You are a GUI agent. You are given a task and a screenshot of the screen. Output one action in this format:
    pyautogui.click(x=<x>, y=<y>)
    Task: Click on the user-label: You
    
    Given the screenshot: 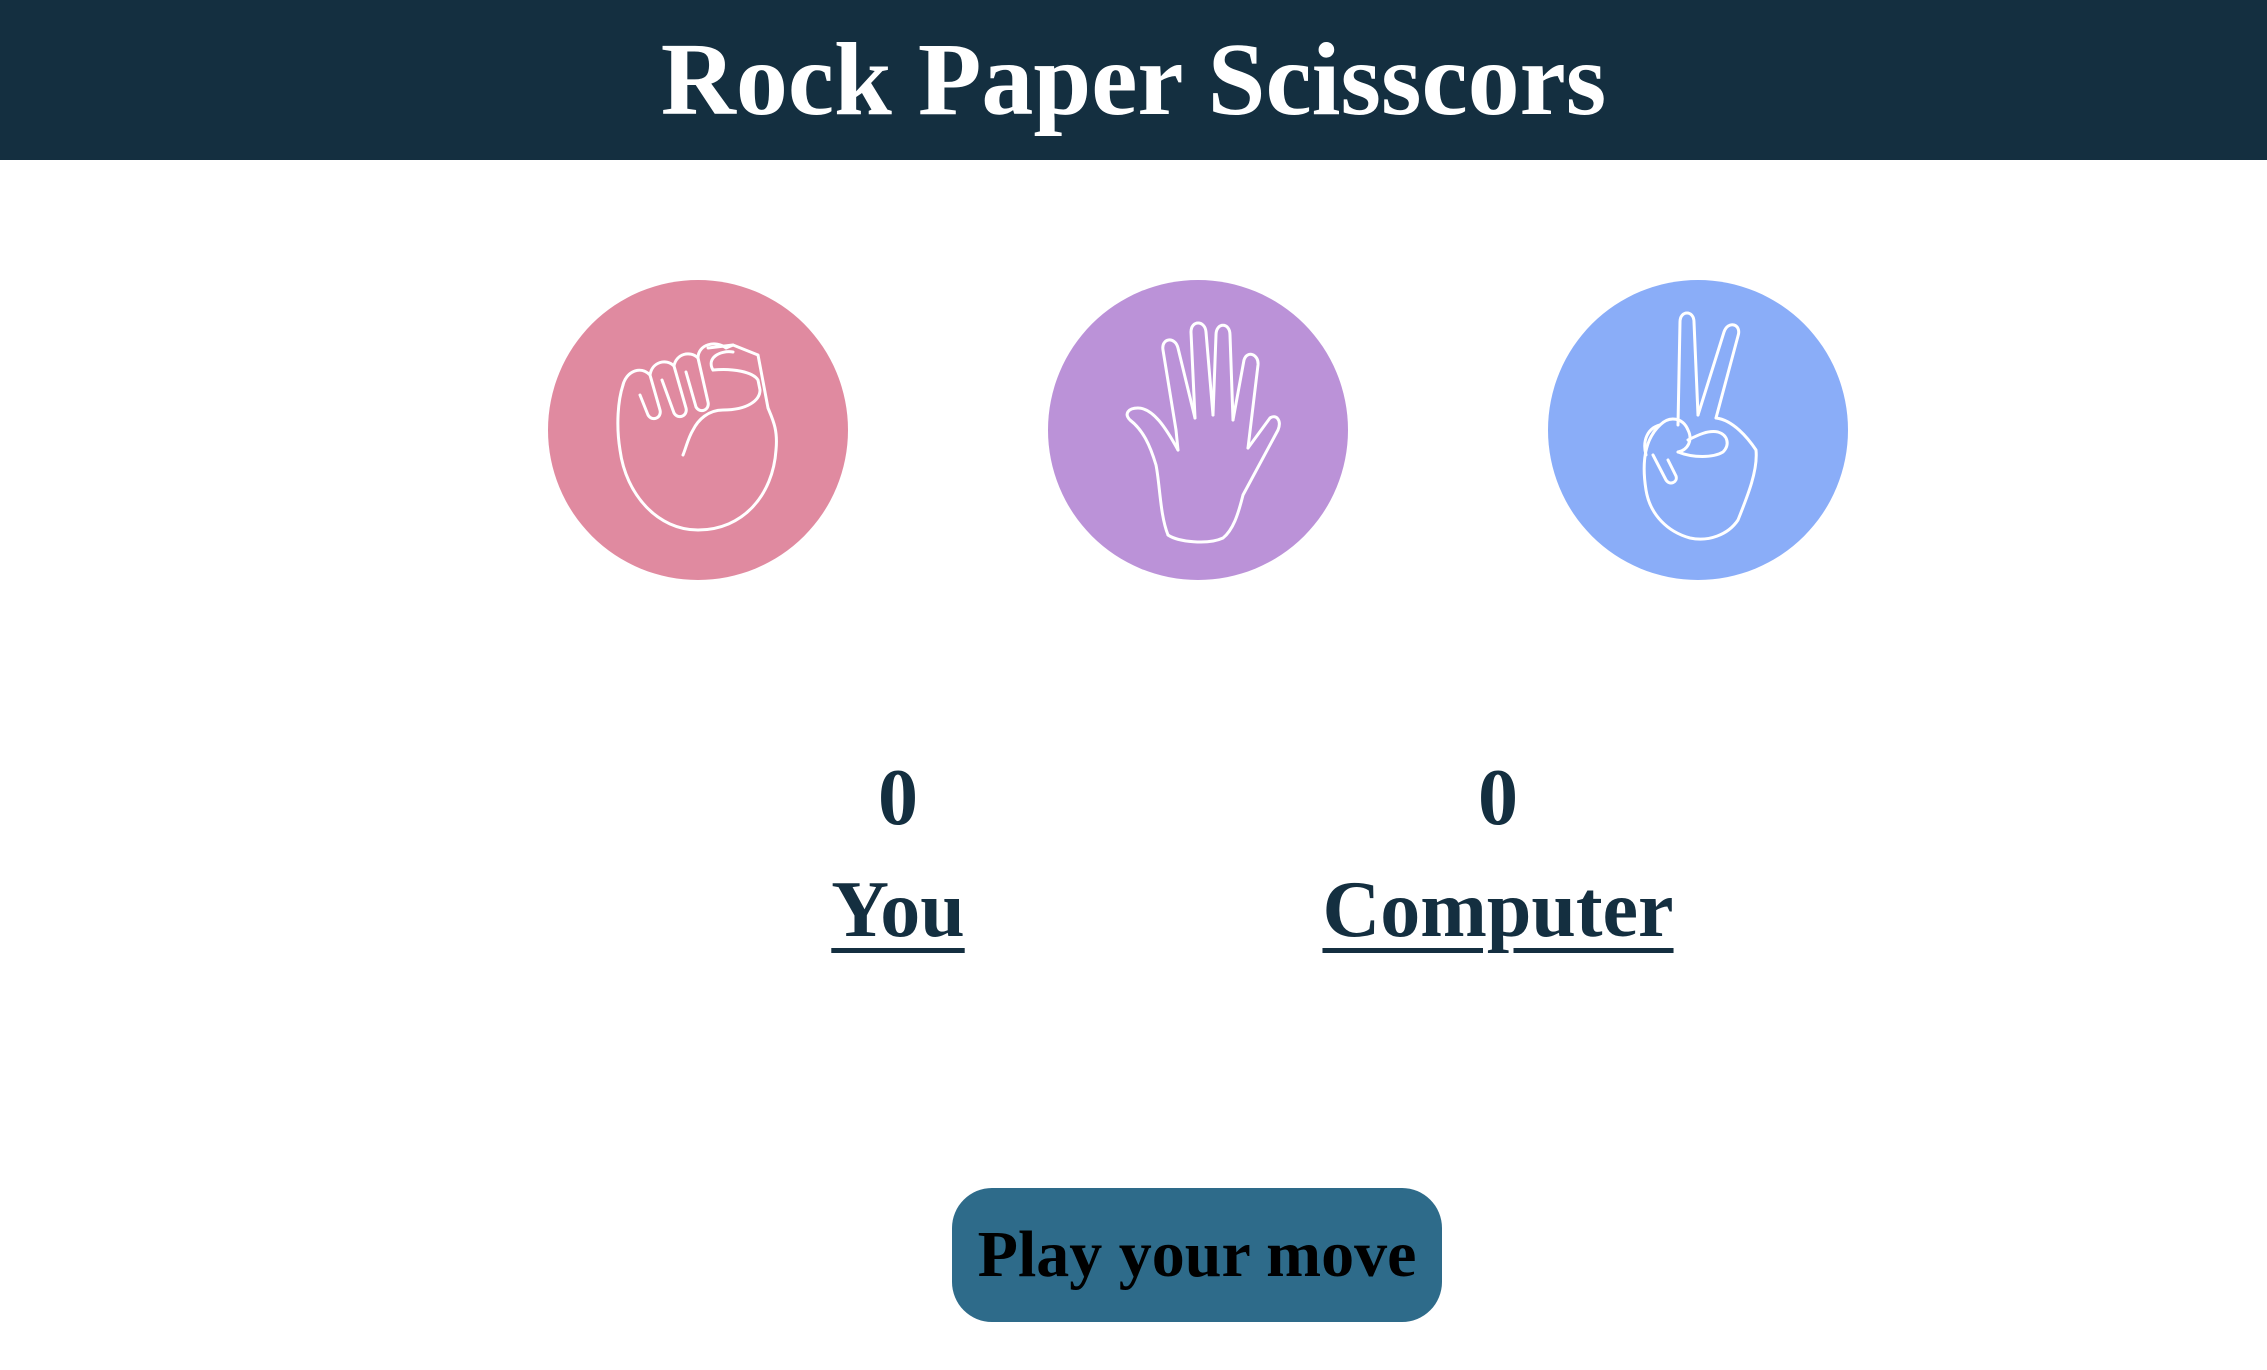 What is the action you would take?
    pyautogui.click(x=898, y=910)
    